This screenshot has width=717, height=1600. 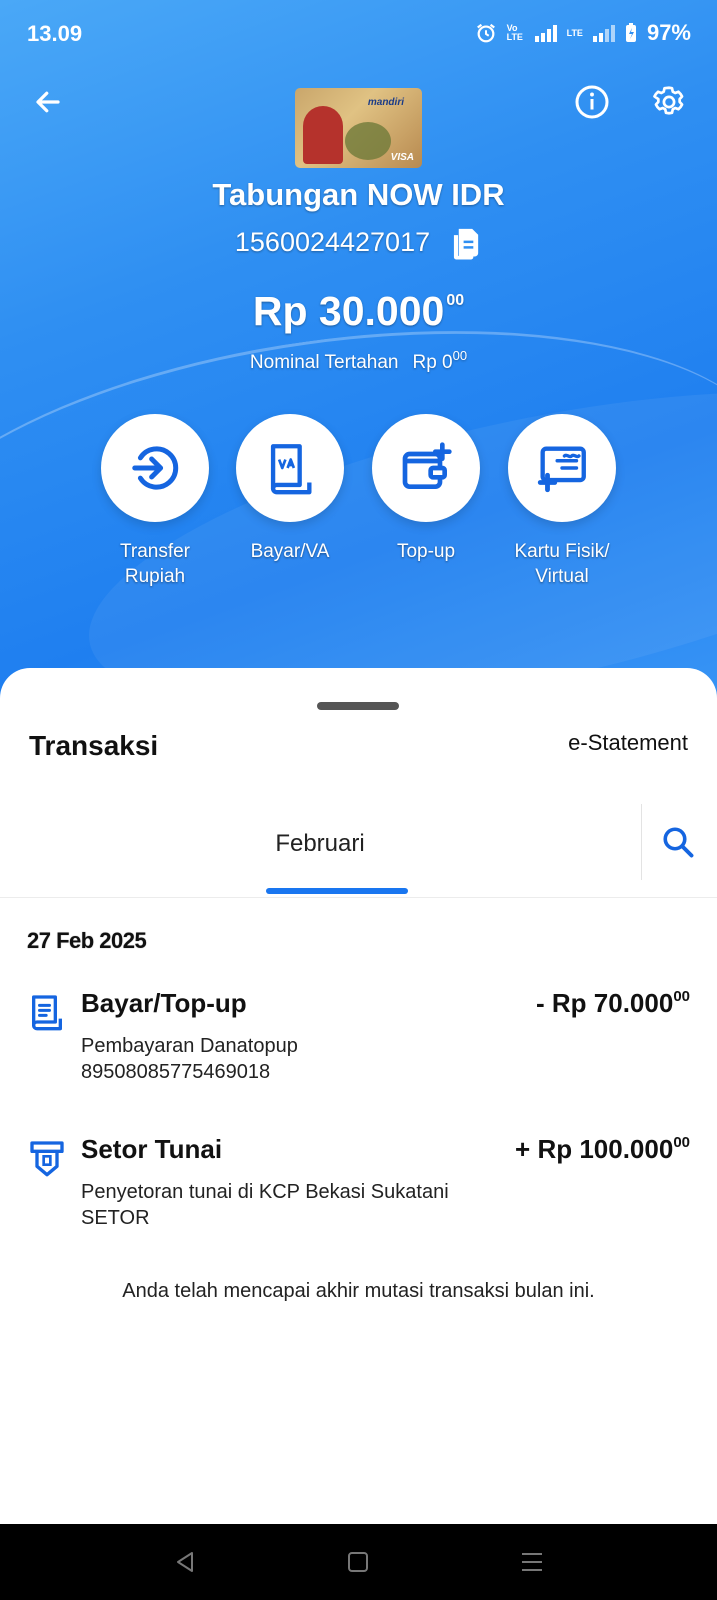 What do you see at coordinates (152, 1149) in the screenshot?
I see `transaction-title: Setor Tunai` at bounding box center [152, 1149].